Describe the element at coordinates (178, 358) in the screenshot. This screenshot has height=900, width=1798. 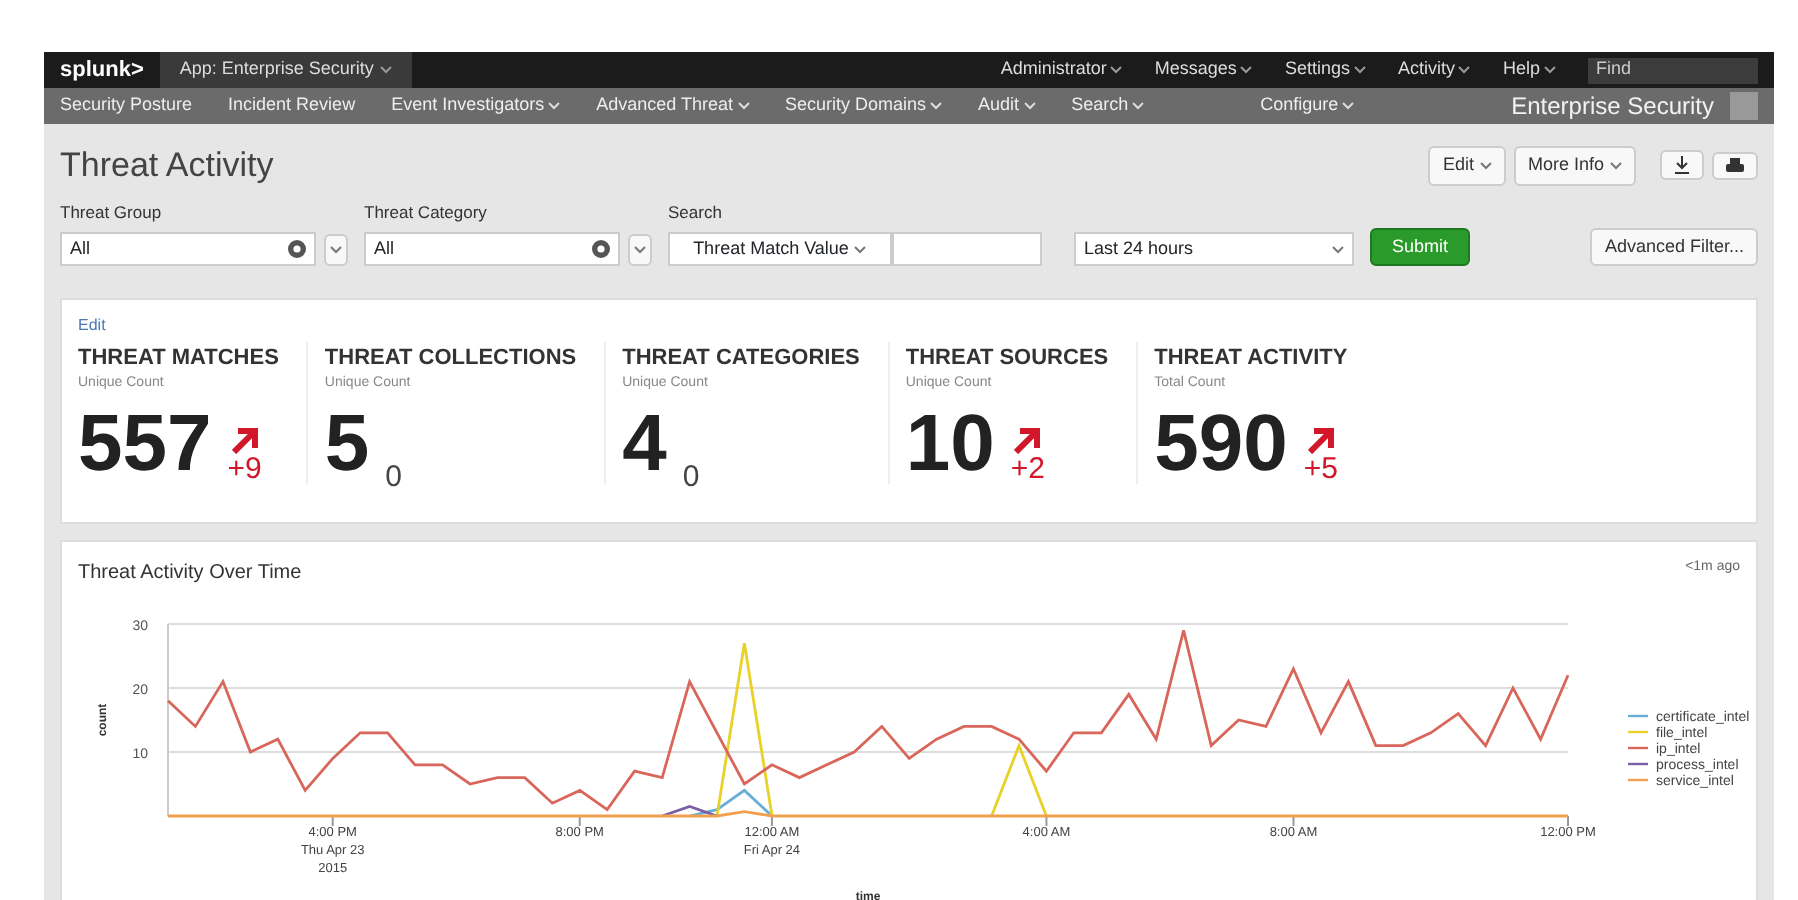
I see `kpi-title: THREAT MATCHES` at that location.